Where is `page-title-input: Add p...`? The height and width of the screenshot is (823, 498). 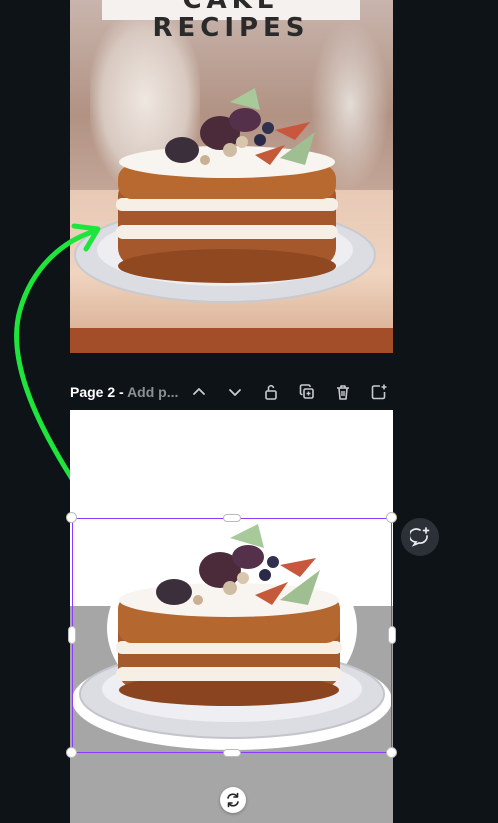 page-title-input: Add p... is located at coordinates (152, 392).